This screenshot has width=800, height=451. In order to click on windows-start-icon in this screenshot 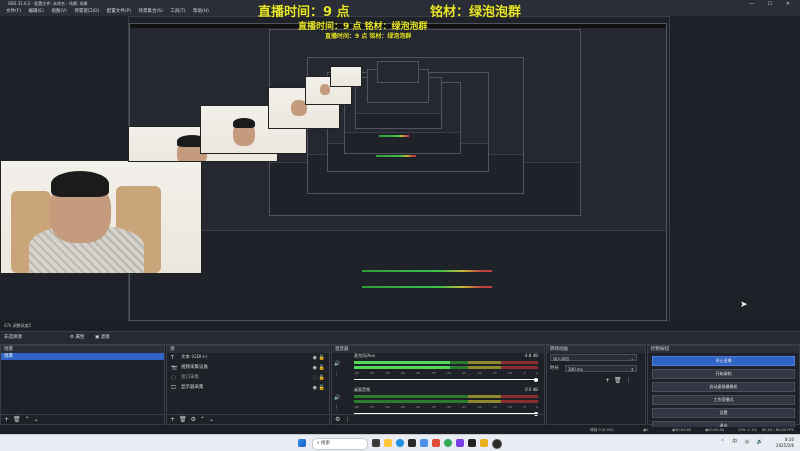, I will do `click(302, 443)`.